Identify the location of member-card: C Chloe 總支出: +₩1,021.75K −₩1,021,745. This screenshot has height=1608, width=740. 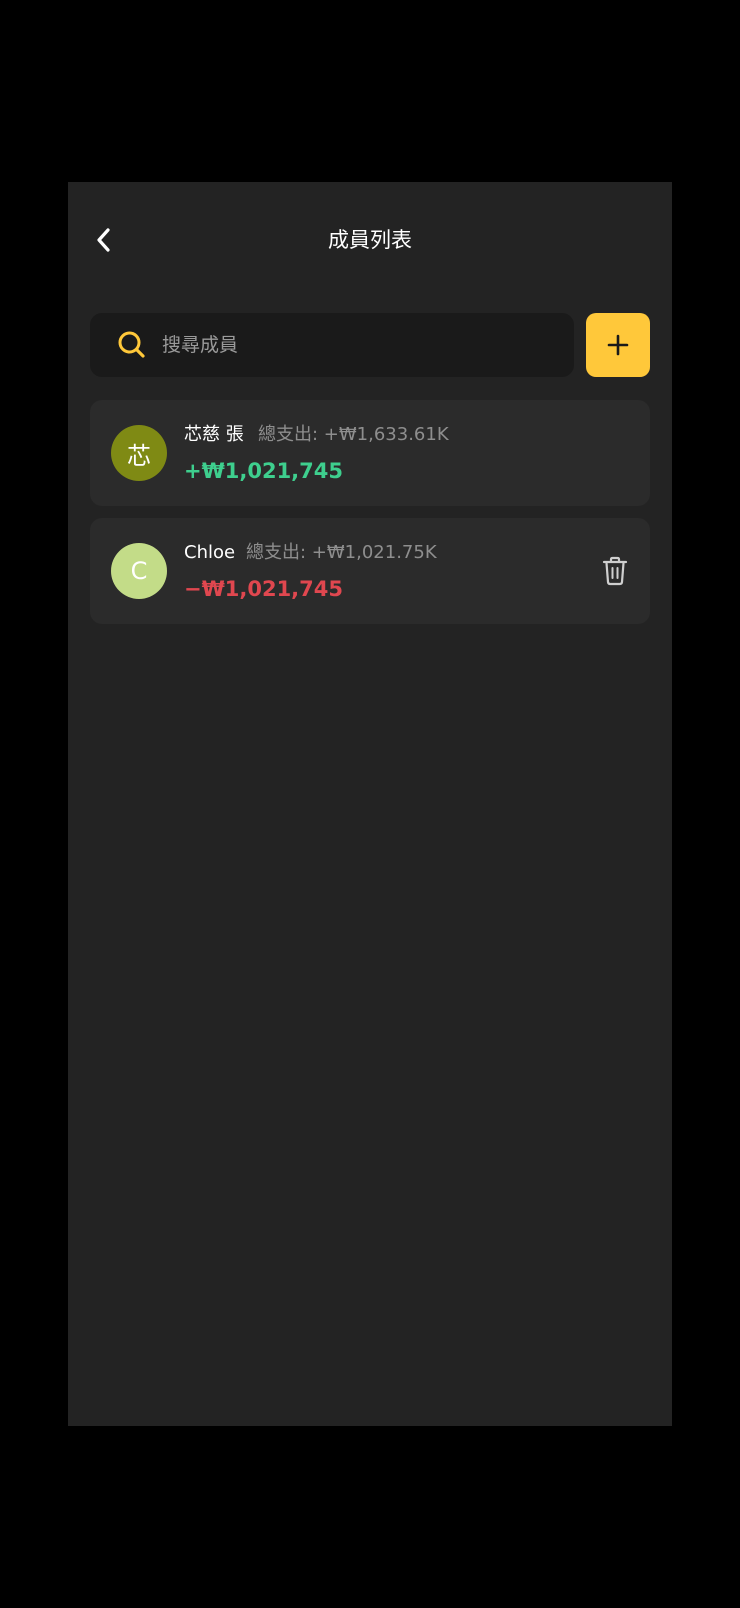
(370, 571).